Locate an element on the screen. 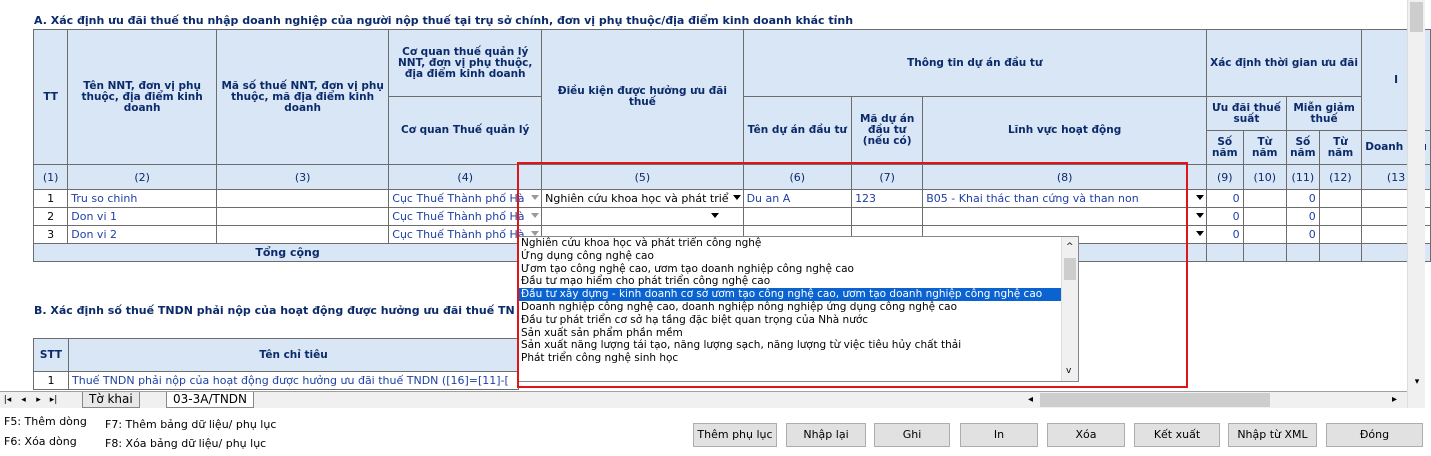 The height and width of the screenshot is (456, 1431). row-linh-vuc-select: B05 - Khai thác than cứng và than non is located at coordinates (1064, 198).